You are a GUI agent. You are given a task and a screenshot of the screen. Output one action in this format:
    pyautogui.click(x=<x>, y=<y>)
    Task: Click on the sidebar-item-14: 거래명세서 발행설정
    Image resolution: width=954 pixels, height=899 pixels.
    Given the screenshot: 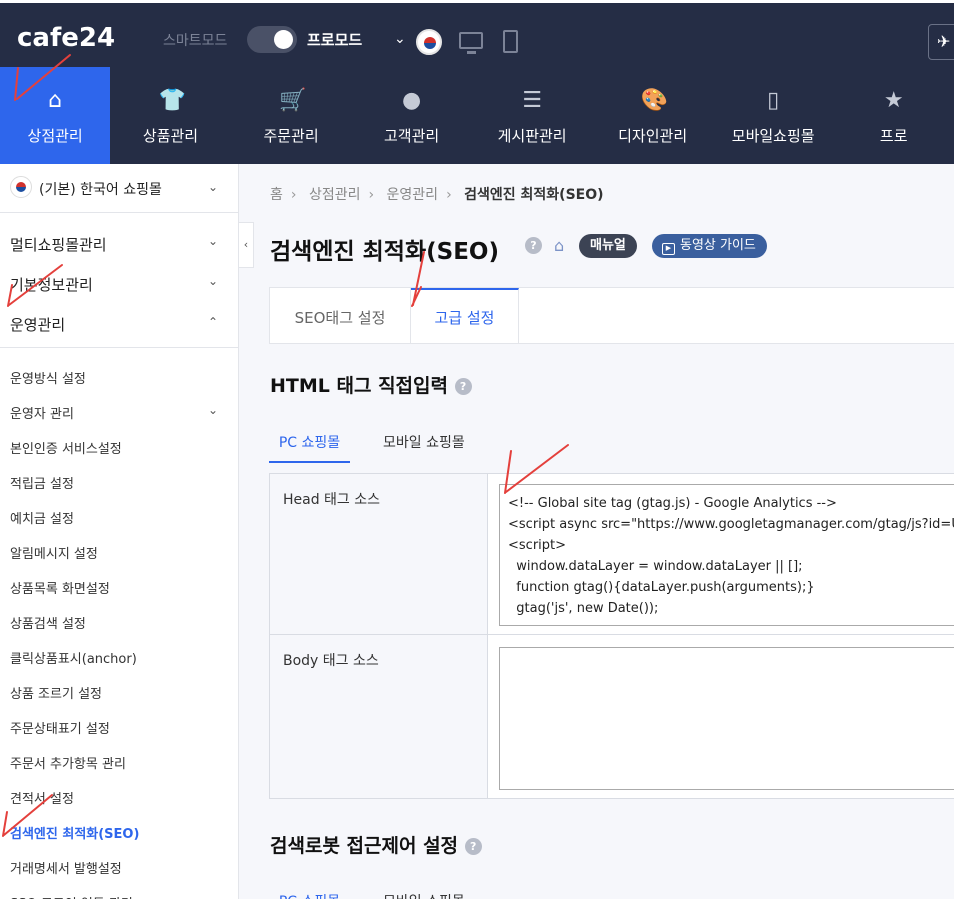 What is the action you would take?
    pyautogui.click(x=119, y=867)
    